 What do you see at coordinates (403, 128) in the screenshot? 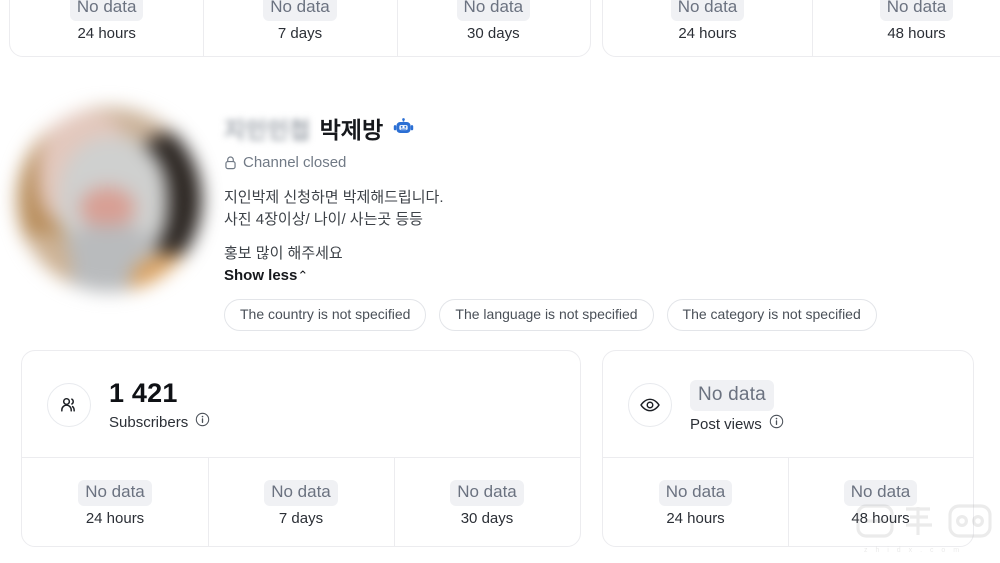
I see `robot-icon` at bounding box center [403, 128].